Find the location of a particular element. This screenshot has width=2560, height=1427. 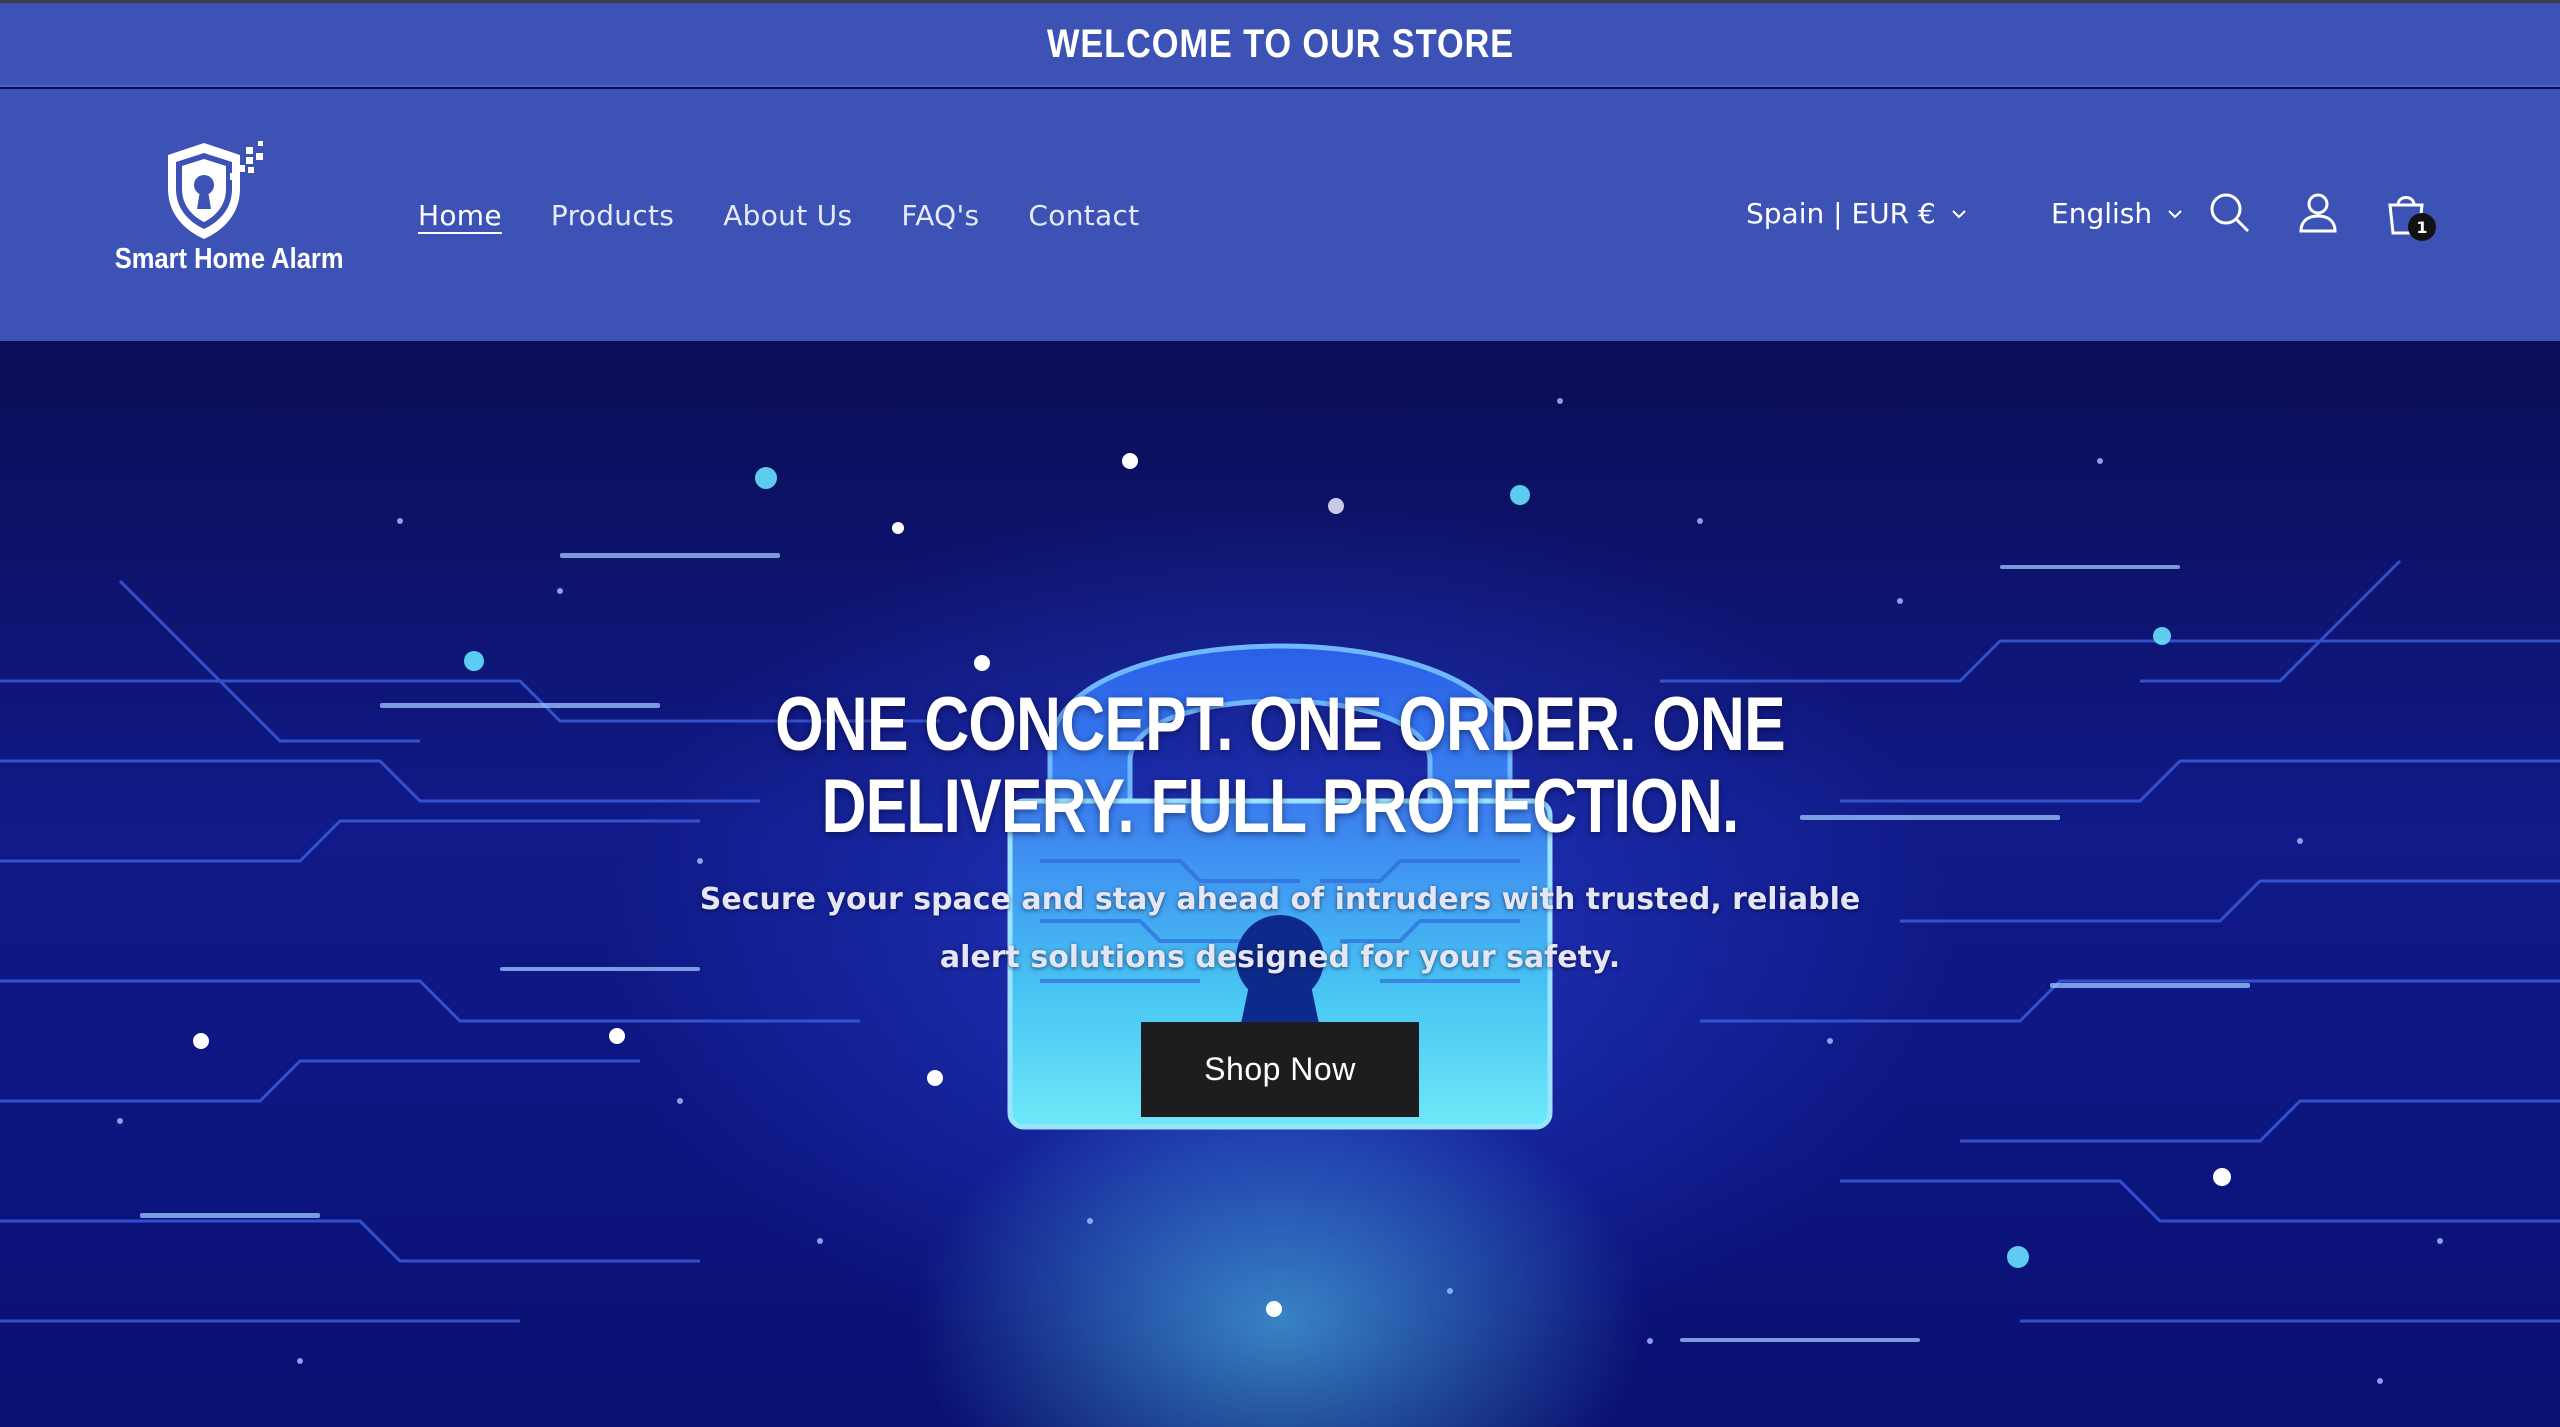

account-button is located at coordinates (2318, 213).